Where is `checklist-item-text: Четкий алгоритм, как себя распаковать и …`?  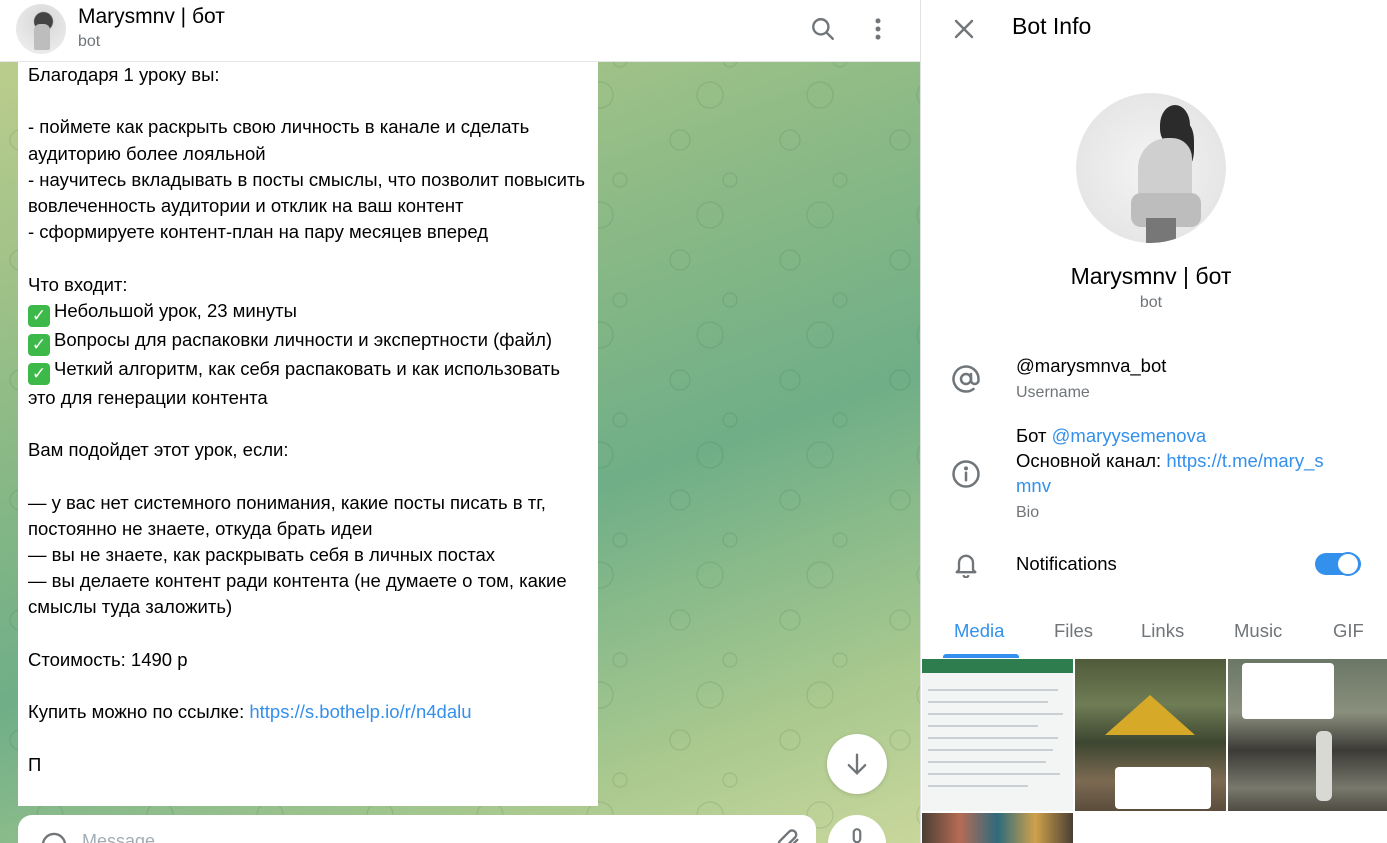 checklist-item-text: Четкий алгоритм, как себя распаковать и … is located at coordinates (297, 382).